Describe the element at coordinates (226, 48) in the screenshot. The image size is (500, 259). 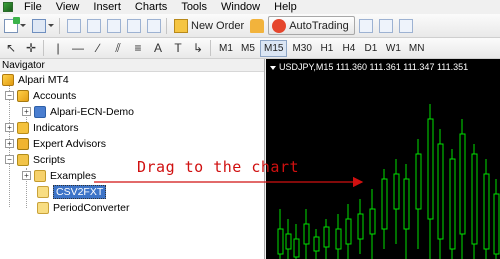
I see `timeframe-m1: M1` at that location.